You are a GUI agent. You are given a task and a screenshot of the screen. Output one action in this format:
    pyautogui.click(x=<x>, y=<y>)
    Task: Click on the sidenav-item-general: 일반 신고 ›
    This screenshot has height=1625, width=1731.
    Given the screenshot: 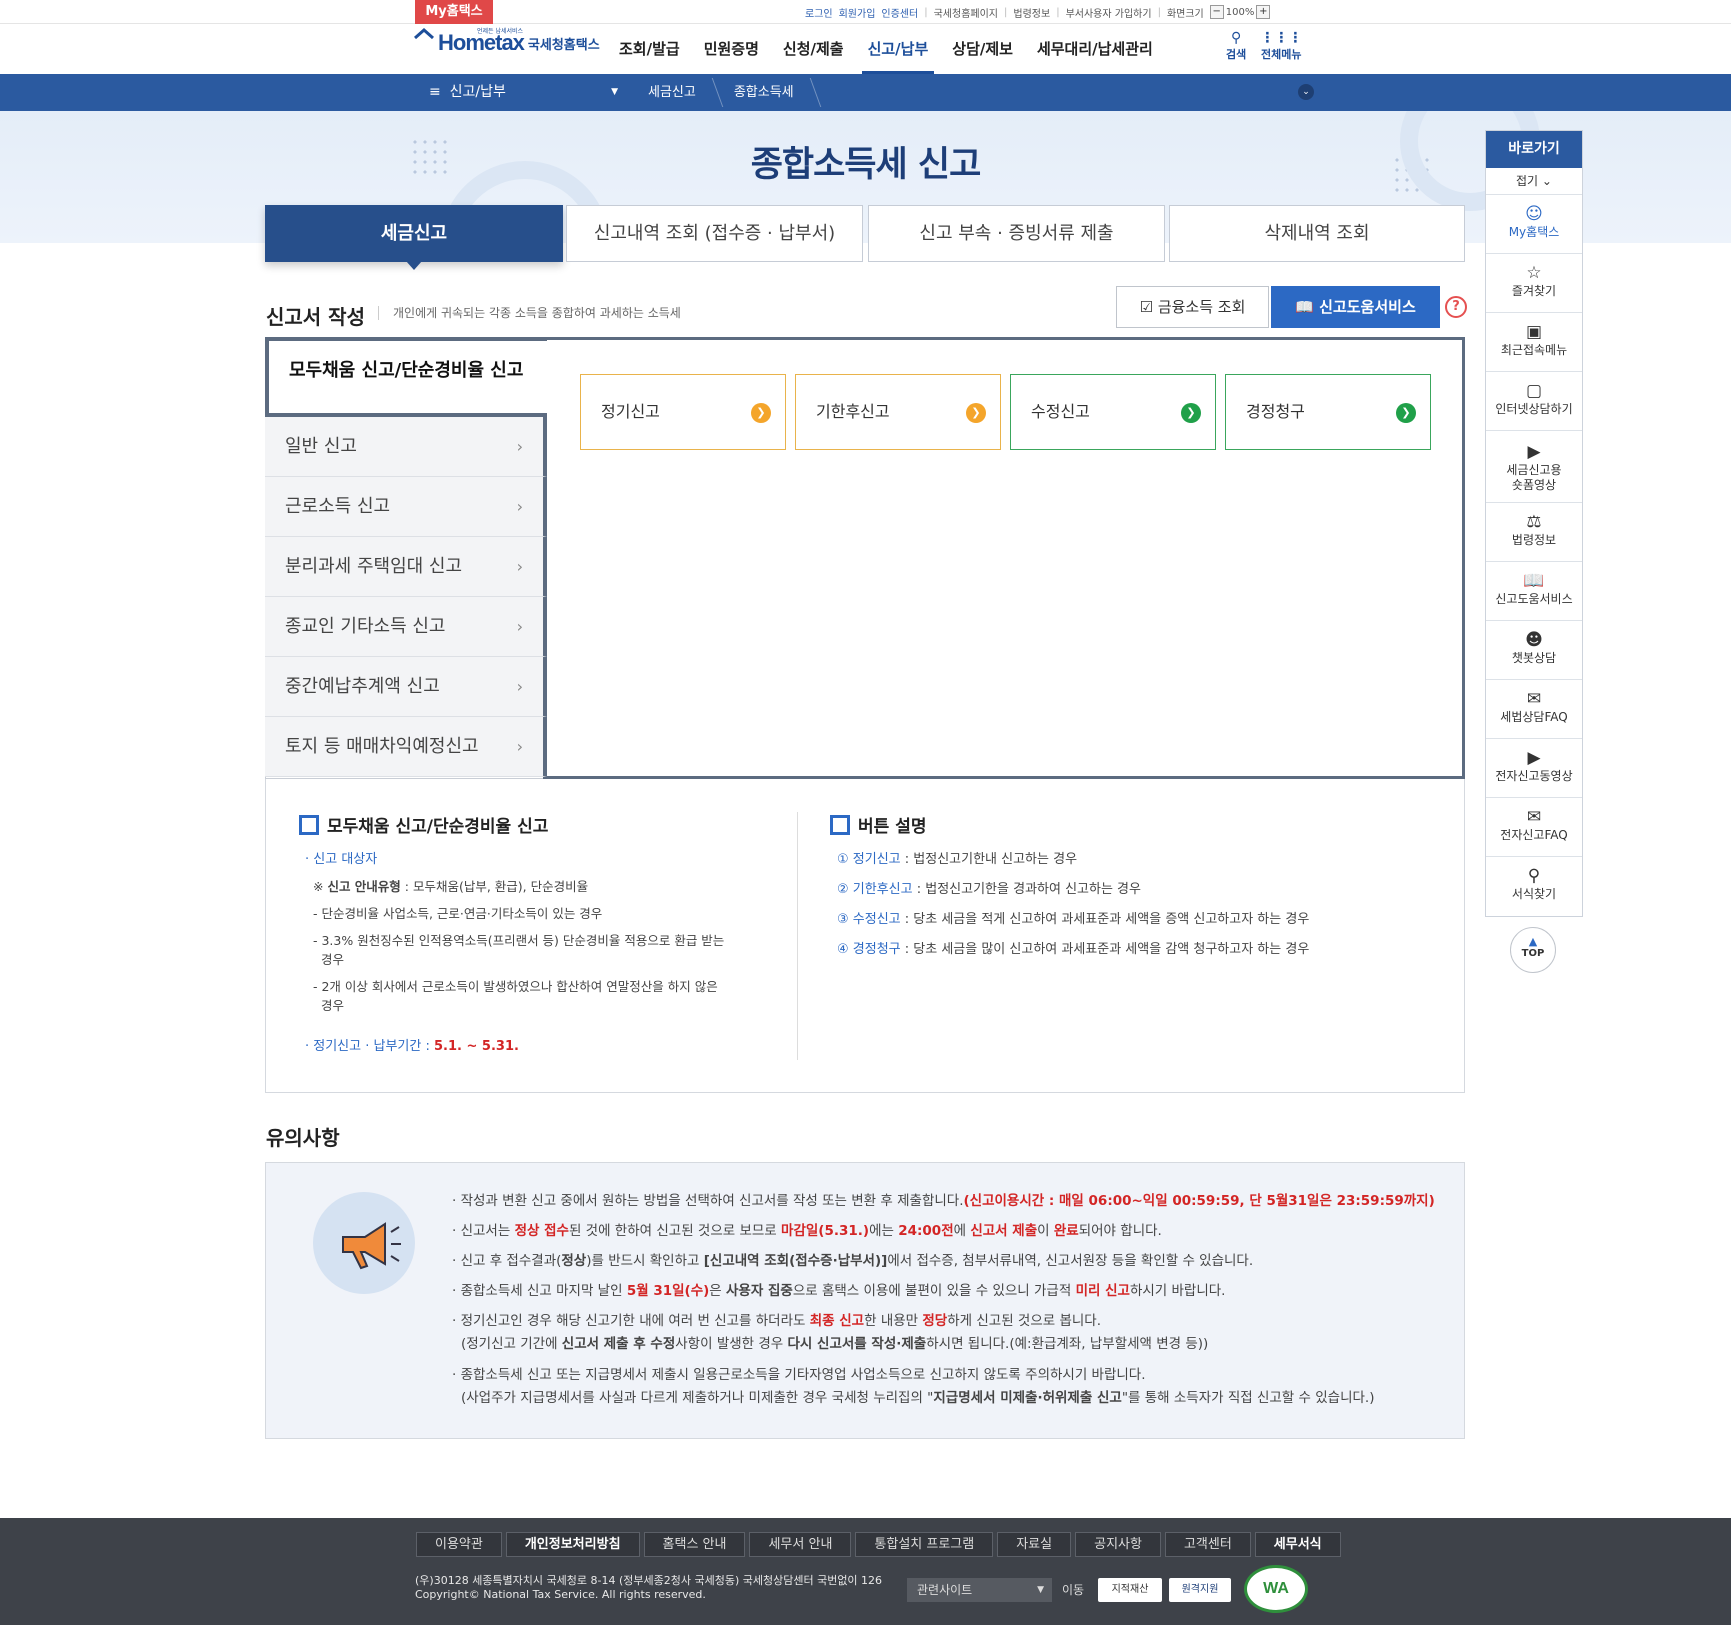 What is the action you would take?
    pyautogui.click(x=406, y=447)
    